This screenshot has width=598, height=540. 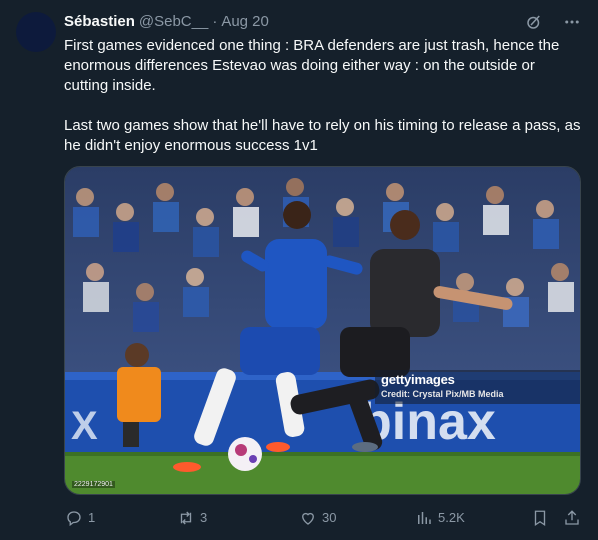 I want to click on bookmark-button, so click(x=540, y=518).